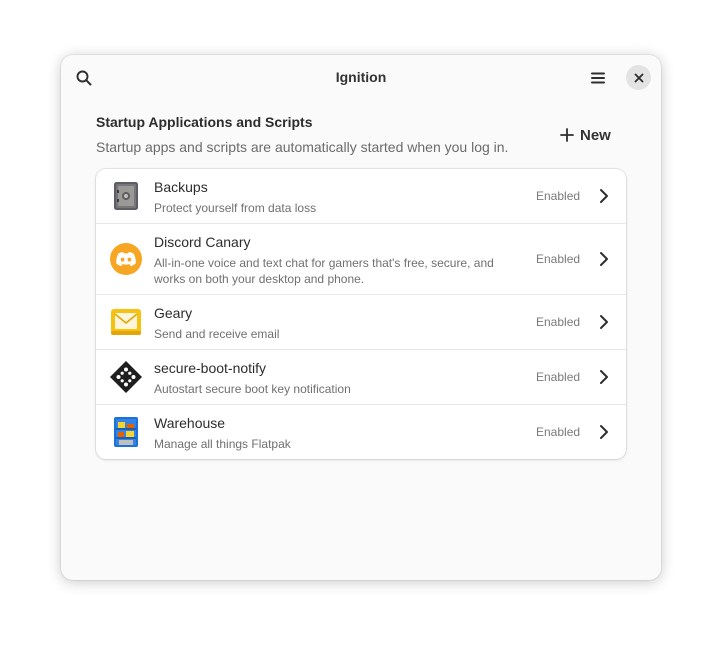 The width and height of the screenshot is (722, 647). What do you see at coordinates (190, 423) in the screenshot?
I see `app-name: Warehouse` at bounding box center [190, 423].